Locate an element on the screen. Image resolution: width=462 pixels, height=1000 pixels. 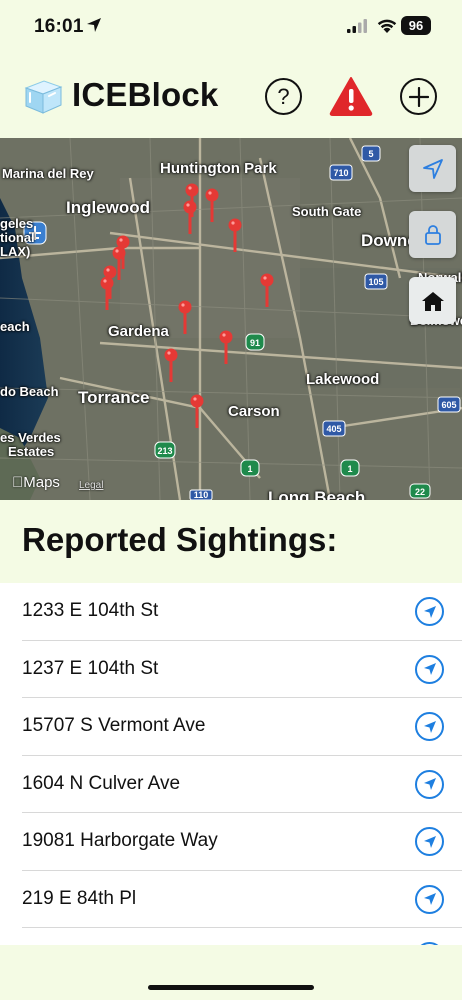
sighting-address: 15707 S Vermont Ave is located at coordinates (114, 726).